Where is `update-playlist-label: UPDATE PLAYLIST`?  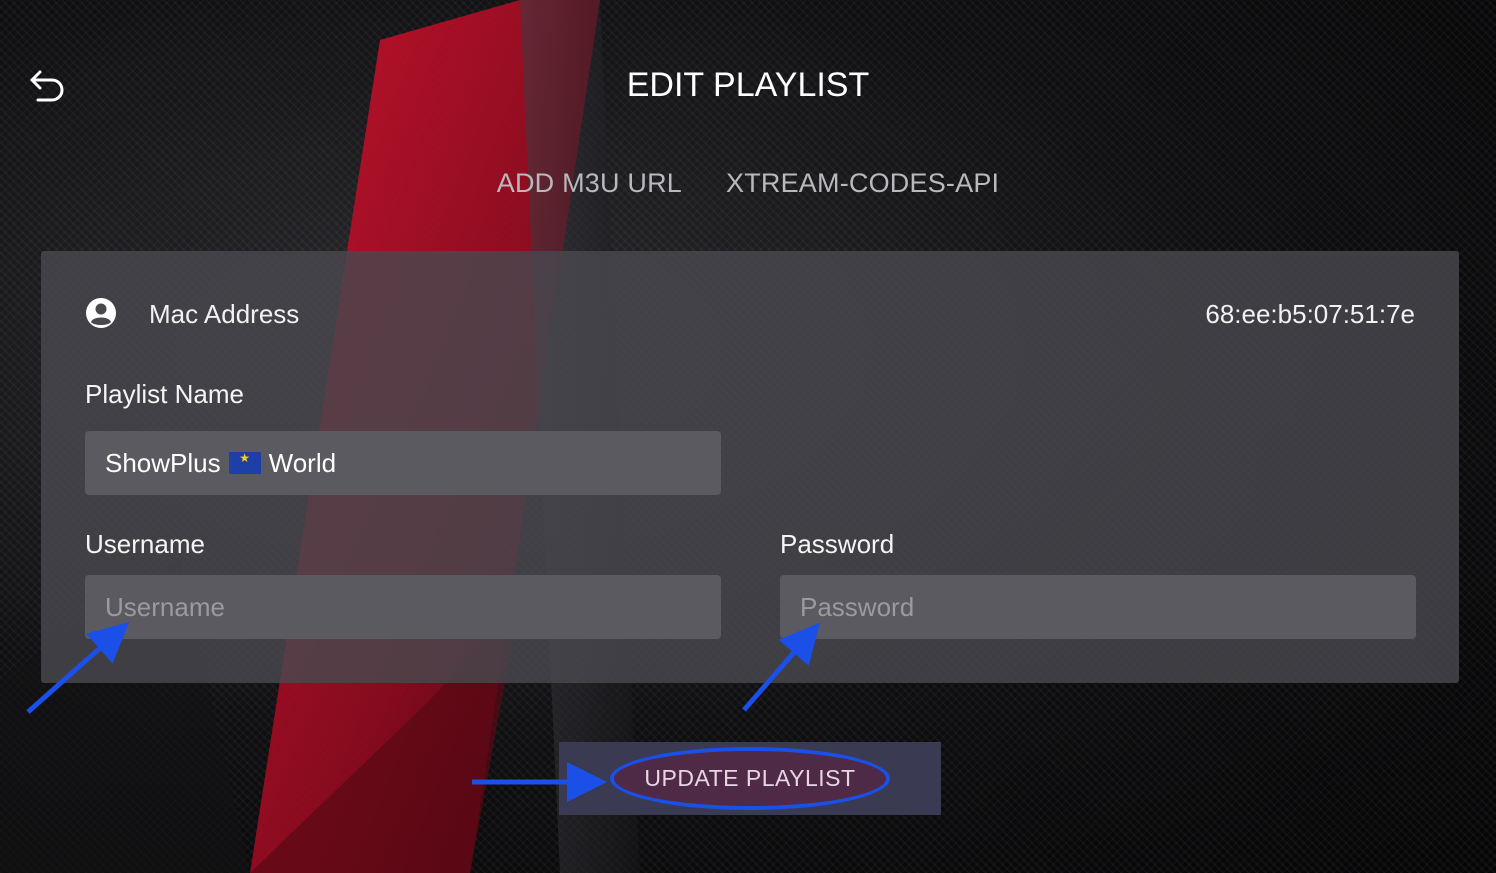
update-playlist-label: UPDATE PLAYLIST is located at coordinates (750, 778).